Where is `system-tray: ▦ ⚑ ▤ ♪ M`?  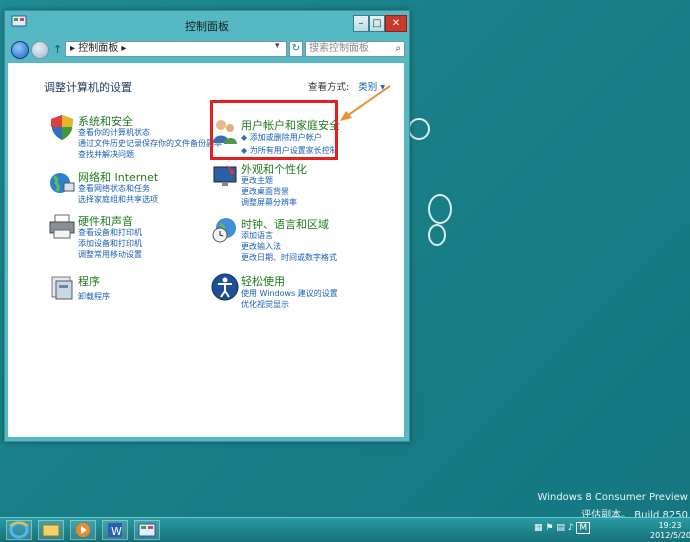
system-tray: ▦ ⚑ ▤ ♪ M is located at coordinates (562, 528).